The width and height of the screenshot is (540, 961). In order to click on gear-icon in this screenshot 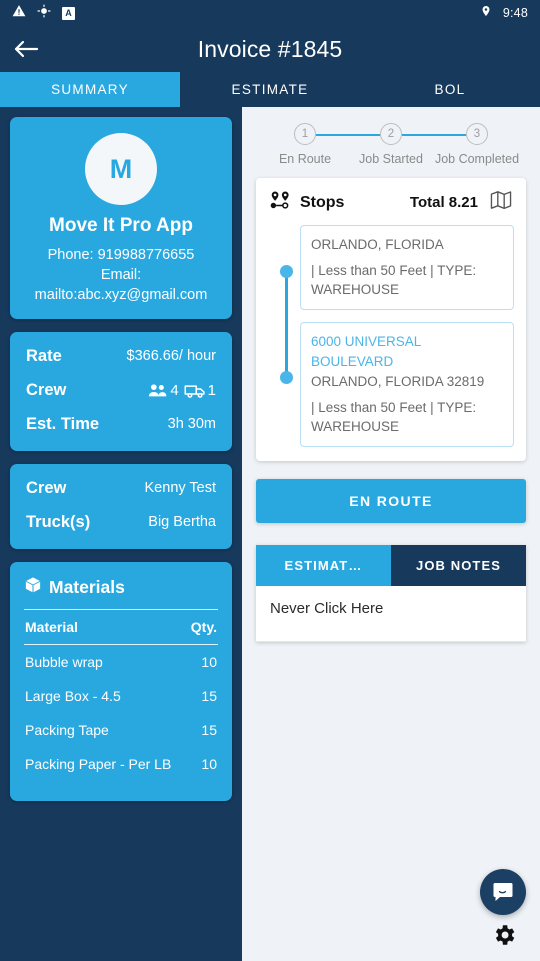, I will do `click(505, 935)`.